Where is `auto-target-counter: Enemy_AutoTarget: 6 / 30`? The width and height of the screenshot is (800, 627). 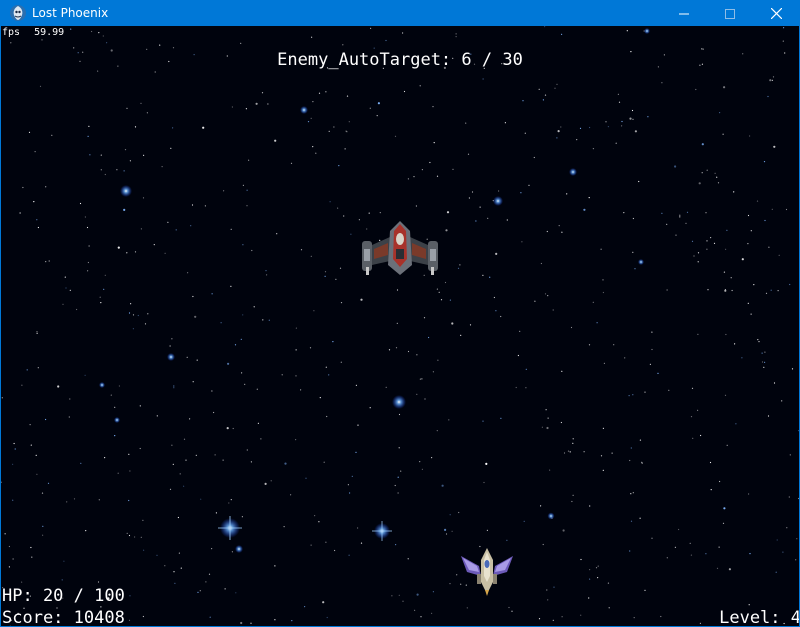 auto-target-counter: Enemy_AutoTarget: 6 / 30 is located at coordinates (400, 60).